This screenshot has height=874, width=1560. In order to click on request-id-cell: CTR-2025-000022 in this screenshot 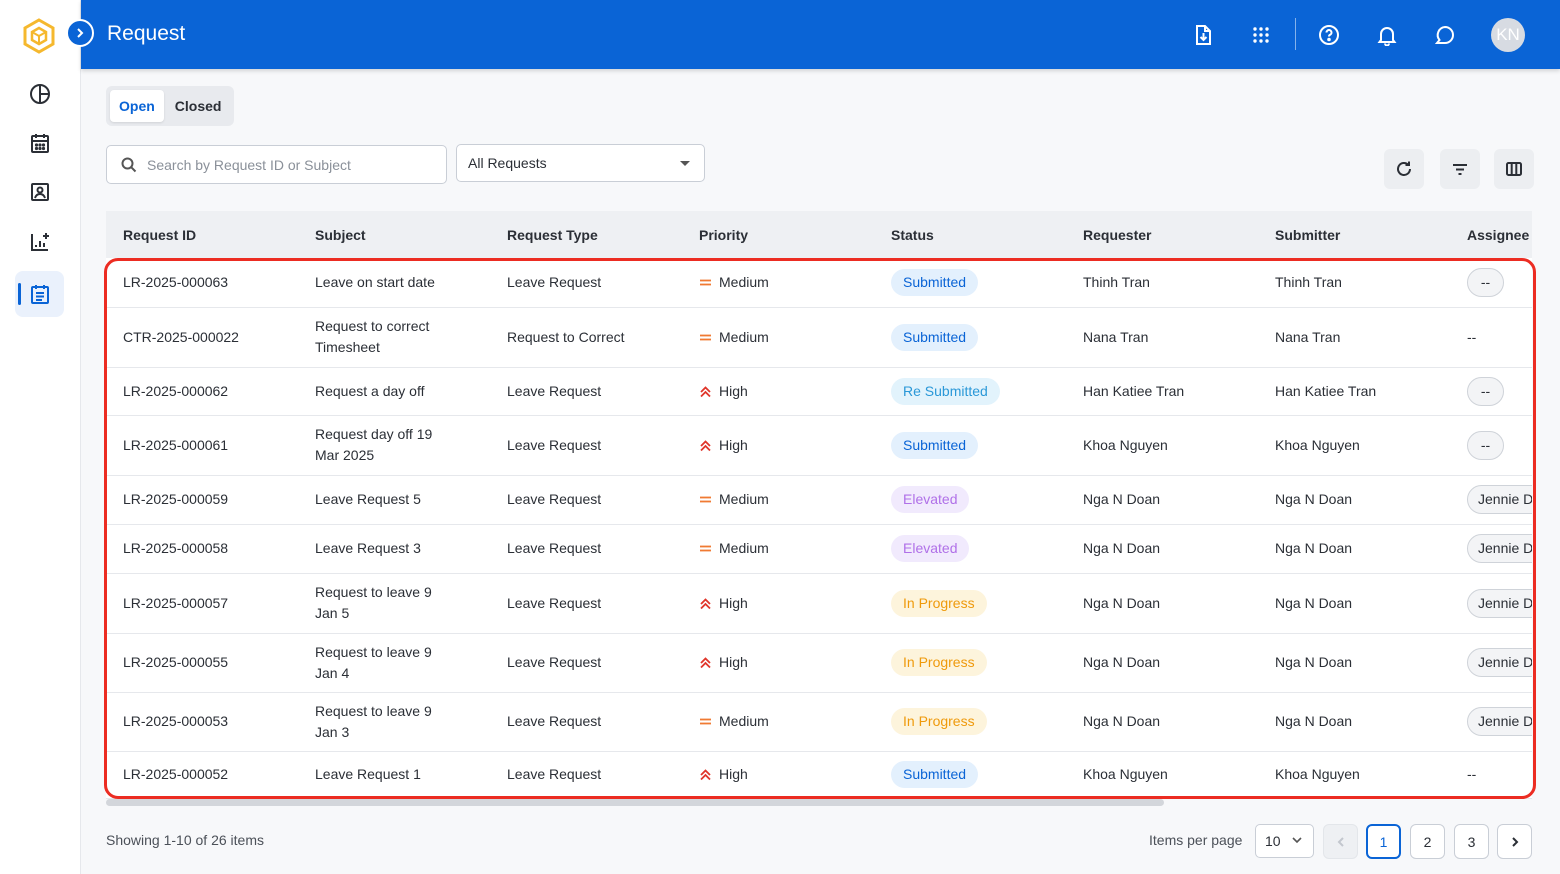, I will do `click(202, 337)`.